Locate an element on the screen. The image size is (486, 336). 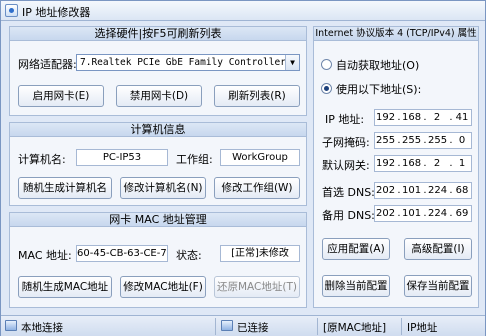
ip-address-label: IP 地址: is located at coordinates (345, 119).